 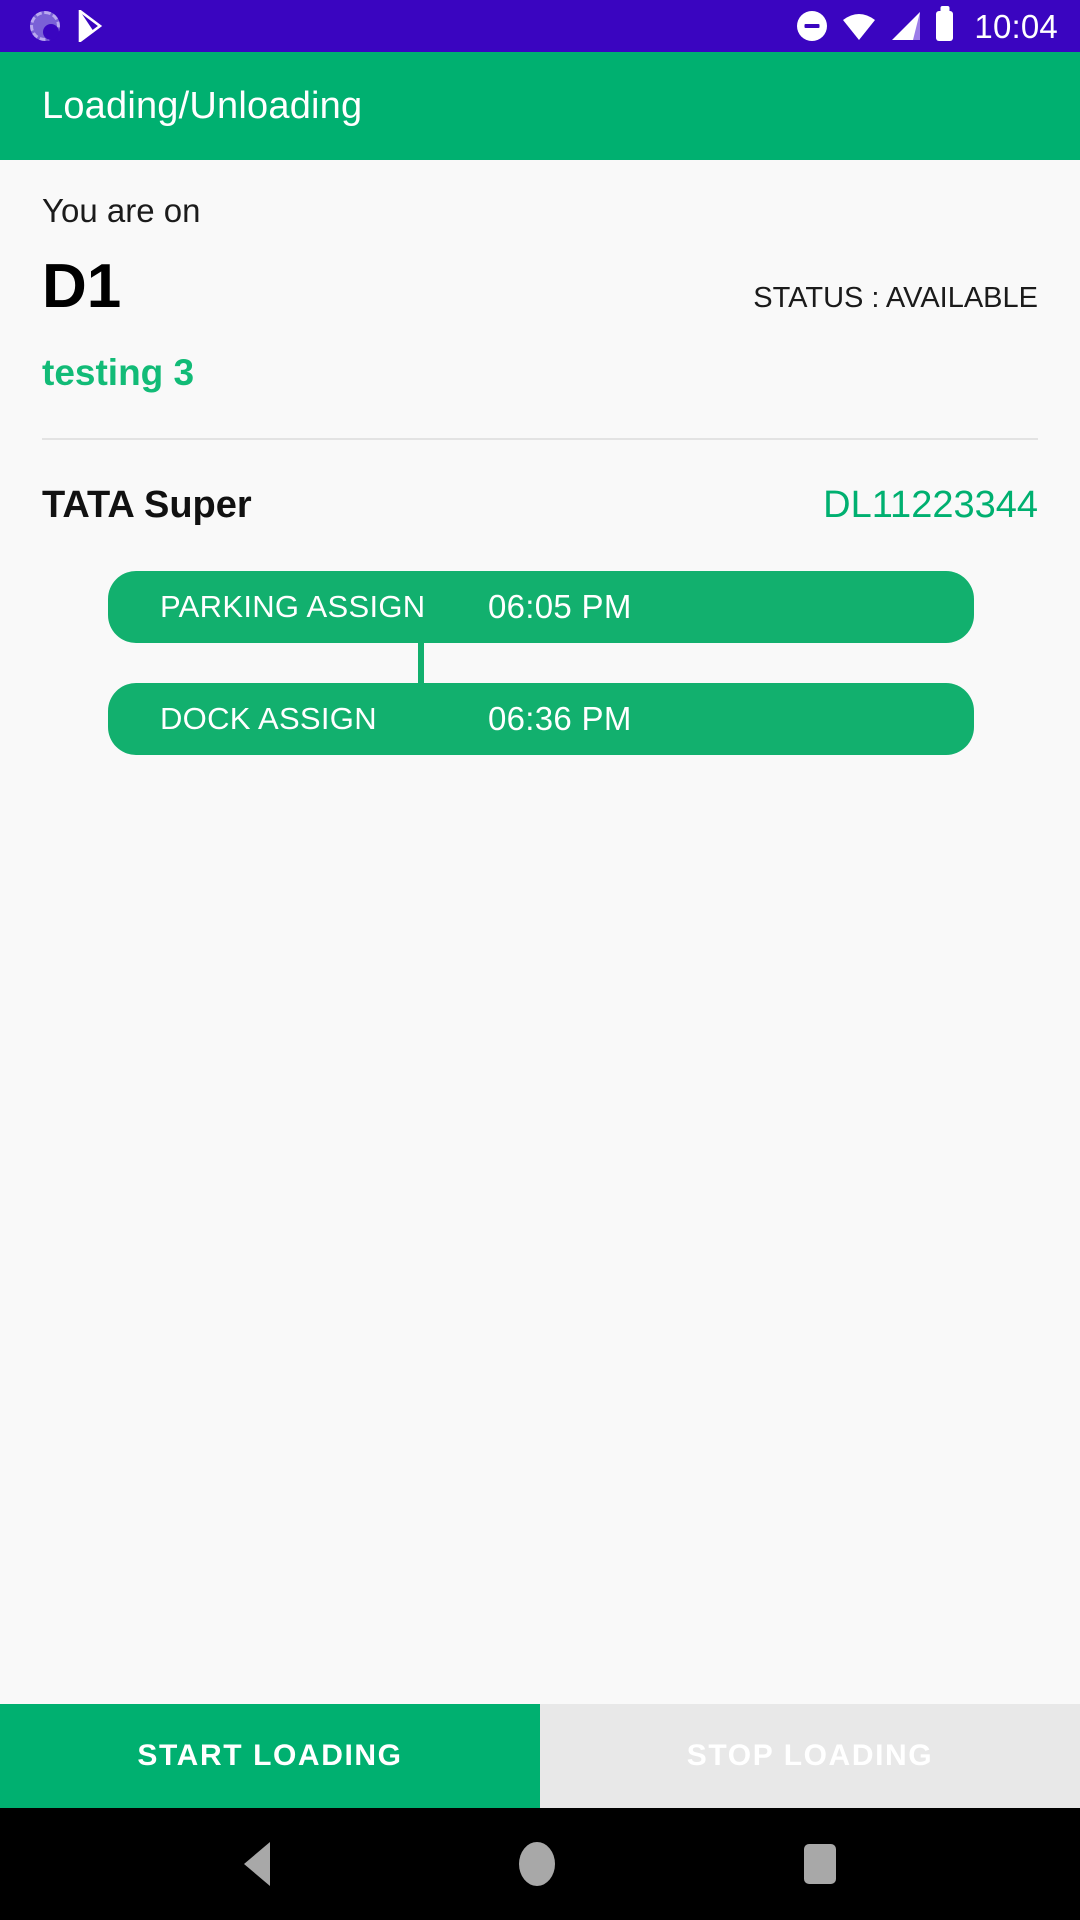 I want to click on stop-loading-button: STOP LOADING, so click(x=810, y=1756).